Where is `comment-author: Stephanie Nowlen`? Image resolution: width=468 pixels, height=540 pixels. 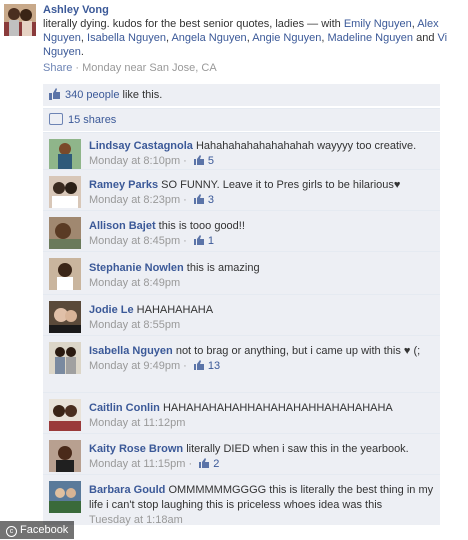
comment-author: Stephanie Nowlen is located at coordinates (136, 268).